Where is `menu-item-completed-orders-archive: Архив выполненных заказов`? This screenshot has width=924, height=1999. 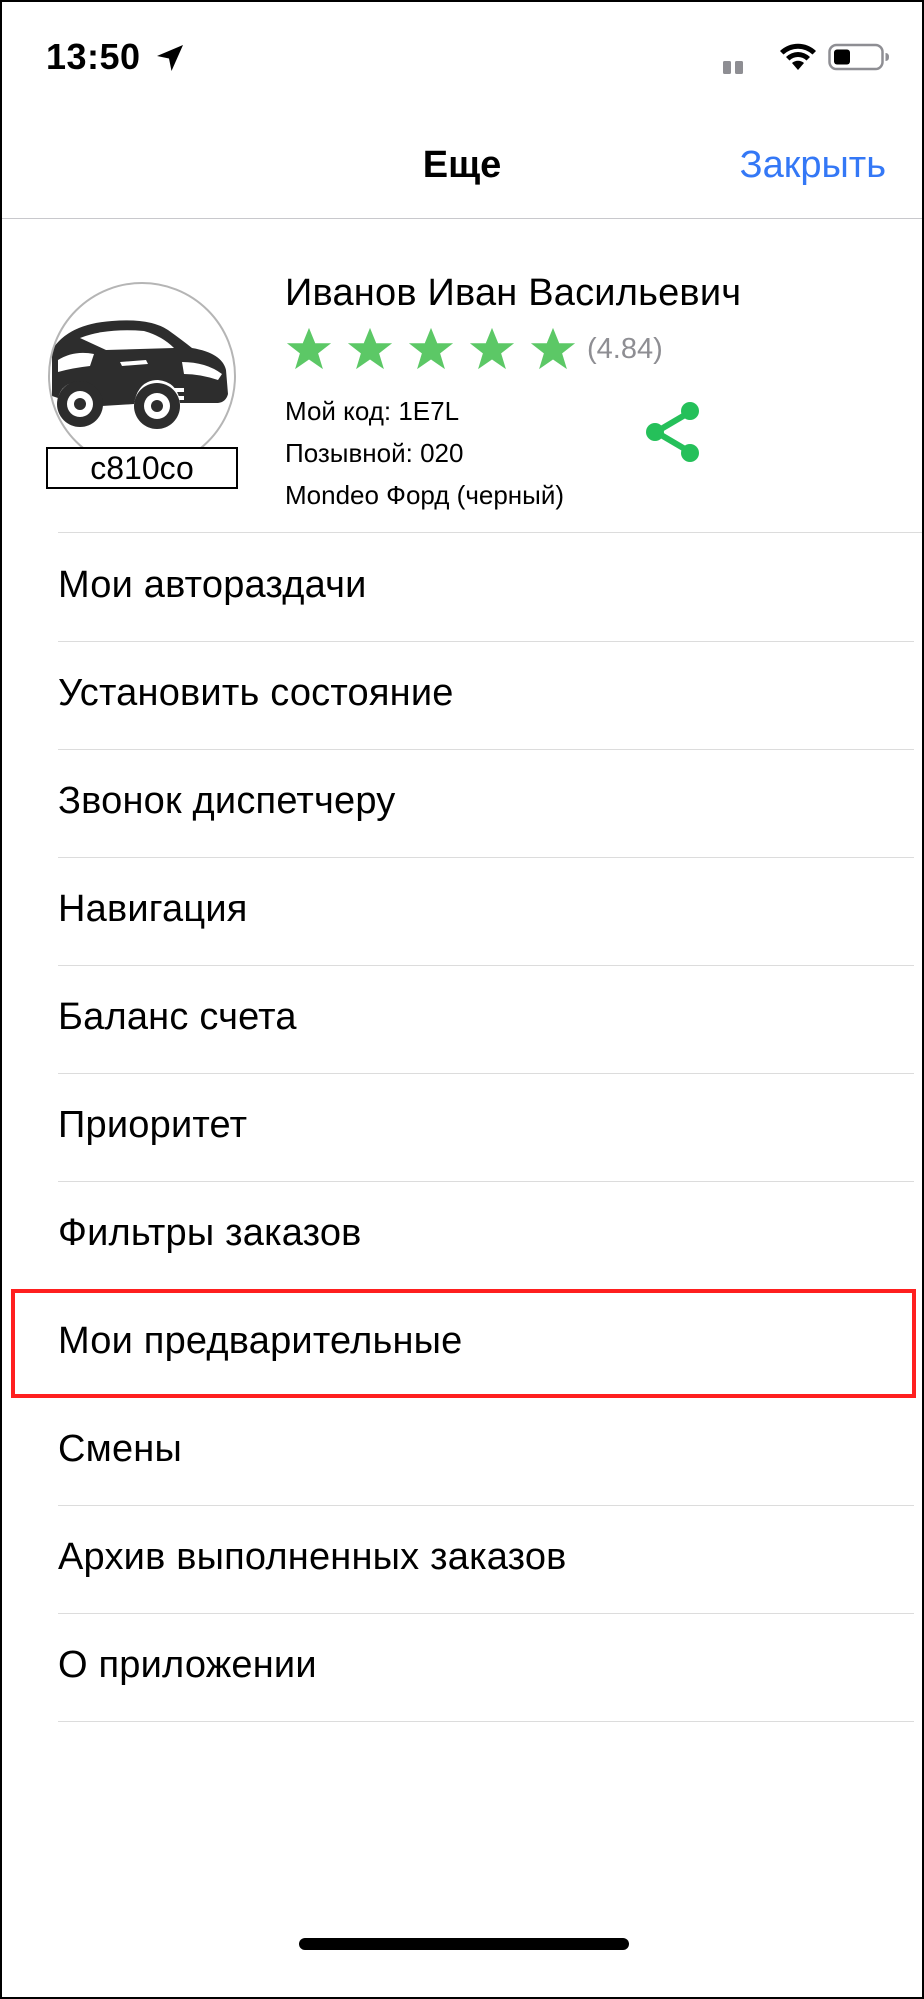 menu-item-completed-orders-archive: Архив выполненных заказов is located at coordinates (462, 1560).